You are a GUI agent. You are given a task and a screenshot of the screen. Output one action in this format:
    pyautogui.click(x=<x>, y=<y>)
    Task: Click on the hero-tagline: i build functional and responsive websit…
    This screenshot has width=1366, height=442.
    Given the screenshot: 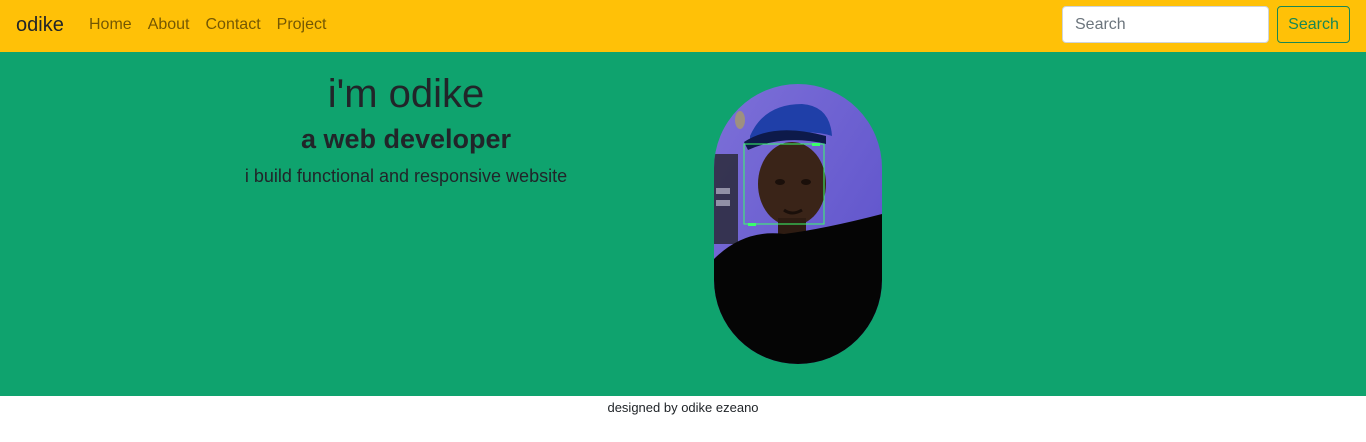 What is the action you would take?
    pyautogui.click(x=406, y=176)
    